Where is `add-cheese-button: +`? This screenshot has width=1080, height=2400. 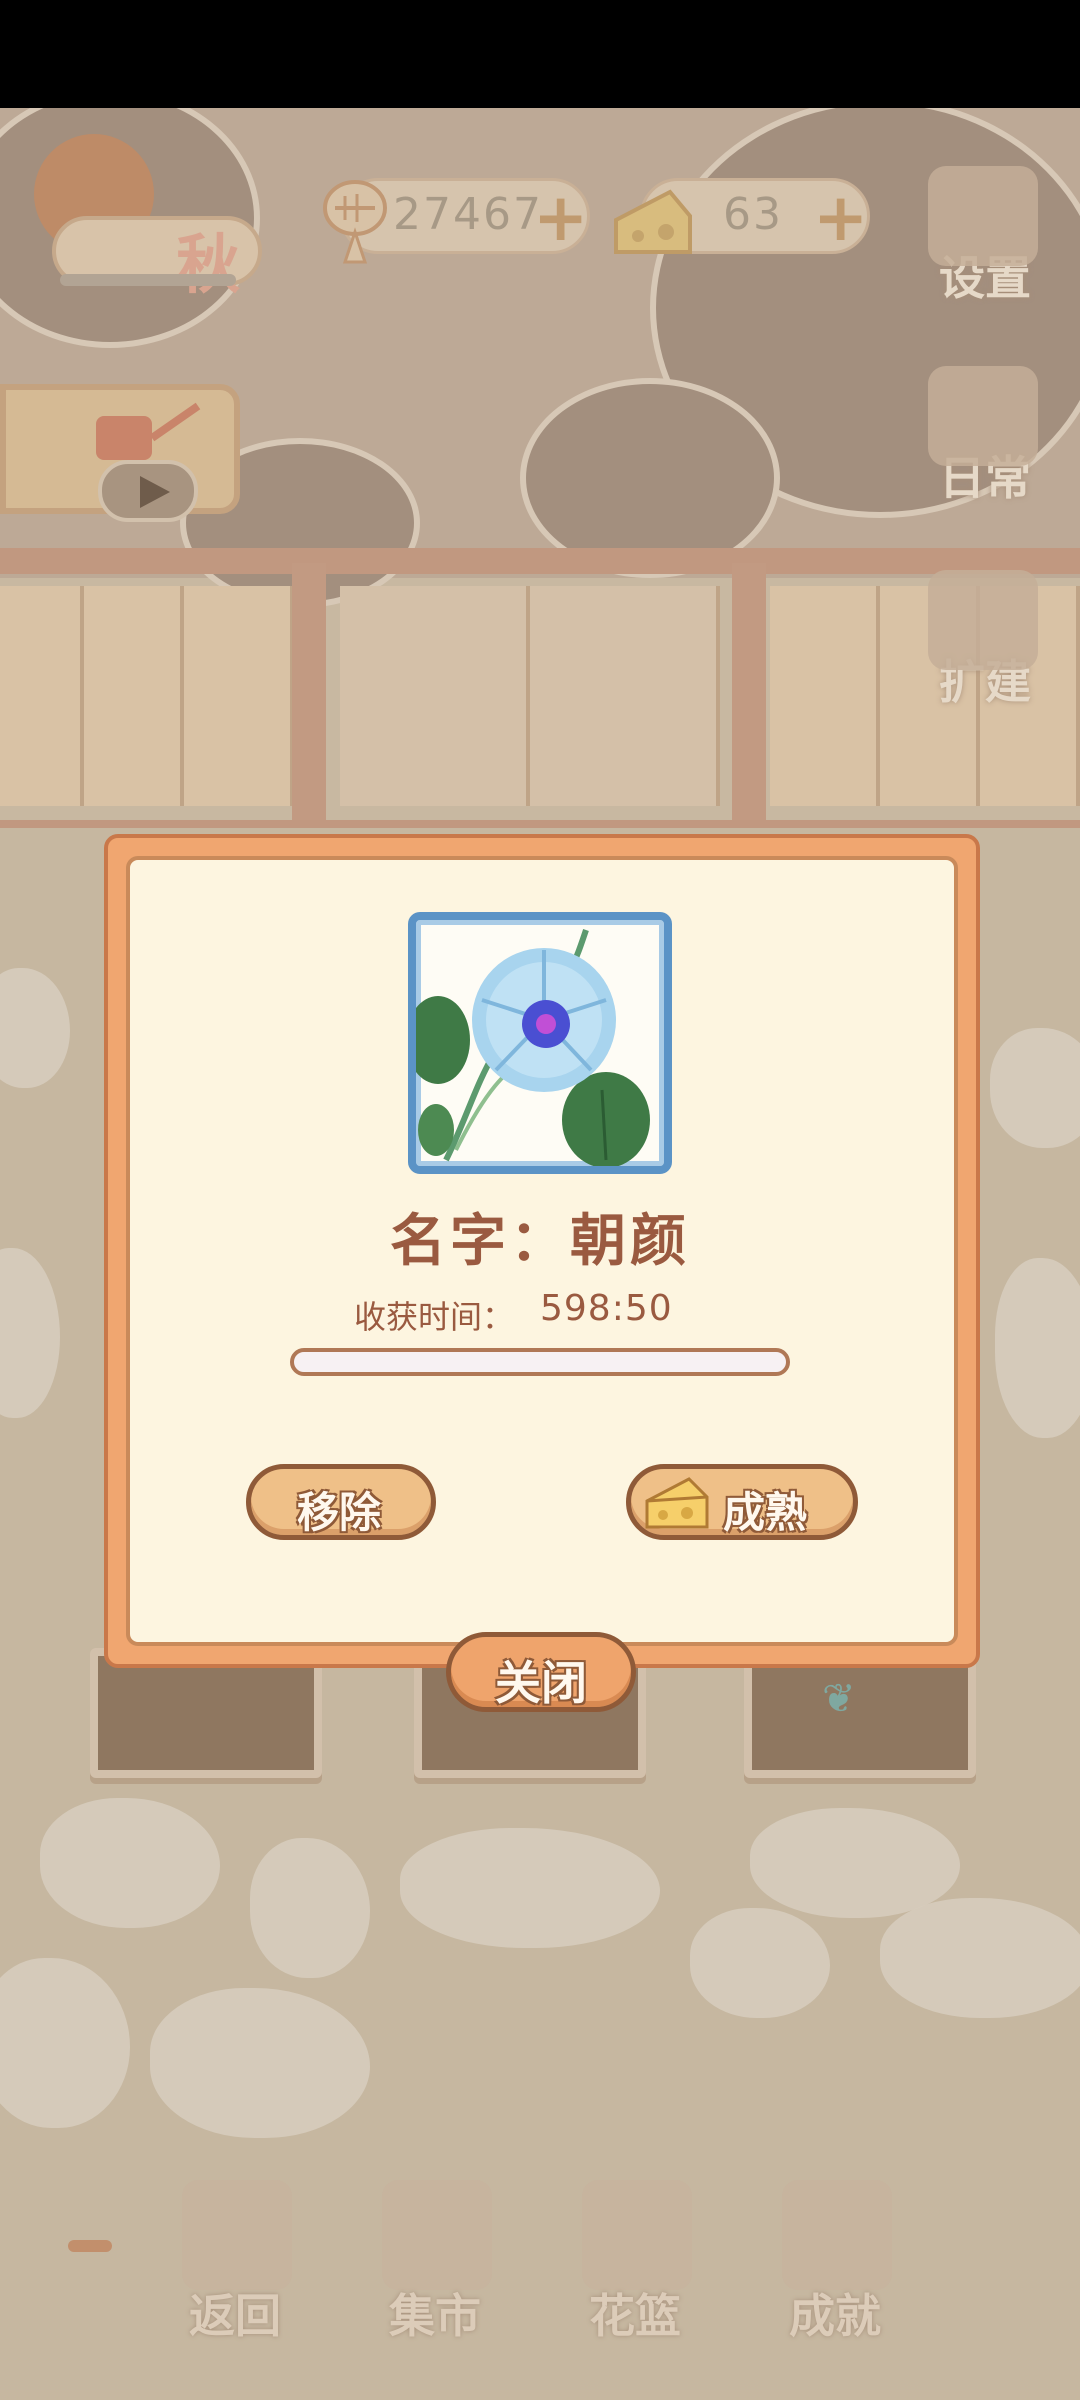 add-cheese-button: + is located at coordinates (840, 217).